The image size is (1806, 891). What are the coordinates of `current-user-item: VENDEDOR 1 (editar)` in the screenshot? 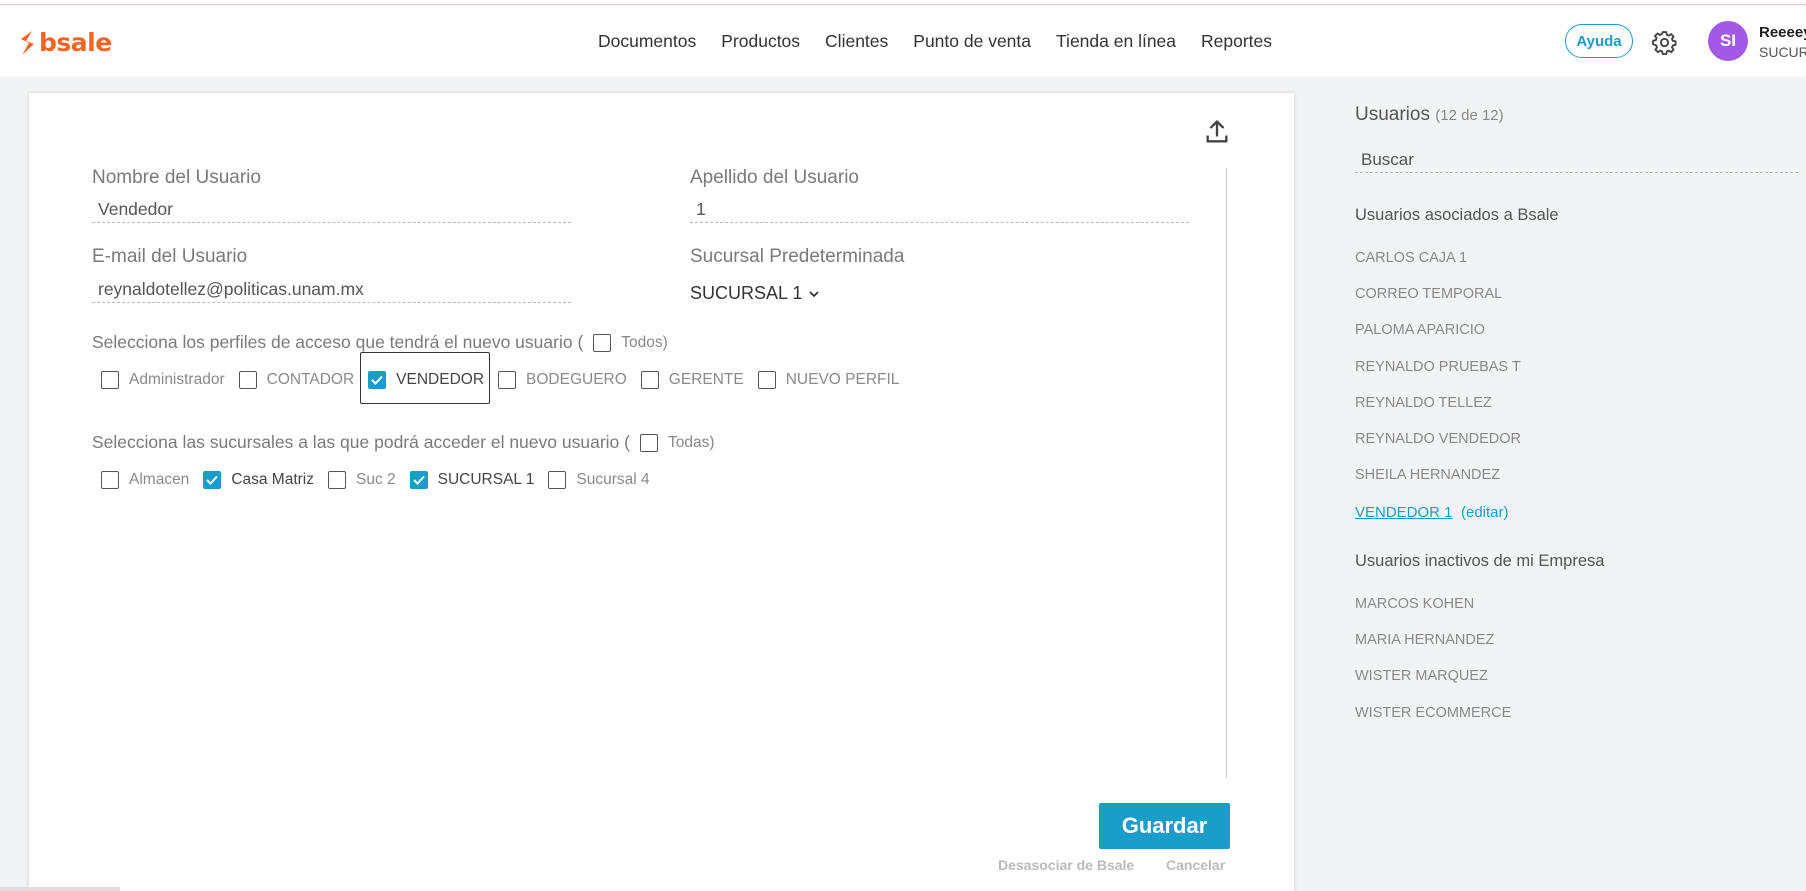 It's located at (1432, 513).